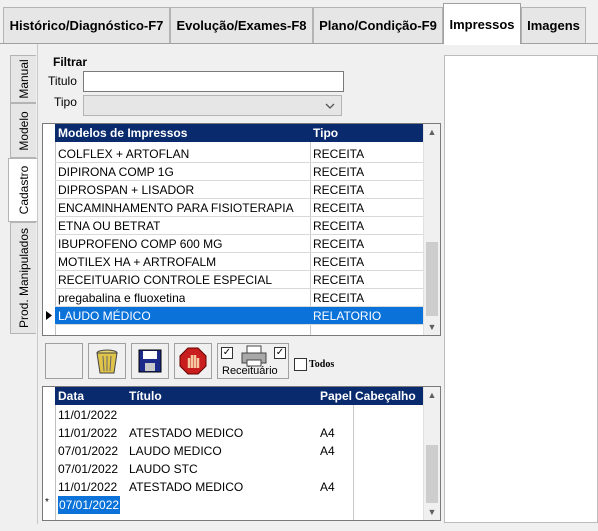 The width and height of the screenshot is (598, 531). I want to click on model-name-cell: ETNA OU BETRAT, so click(109, 226).